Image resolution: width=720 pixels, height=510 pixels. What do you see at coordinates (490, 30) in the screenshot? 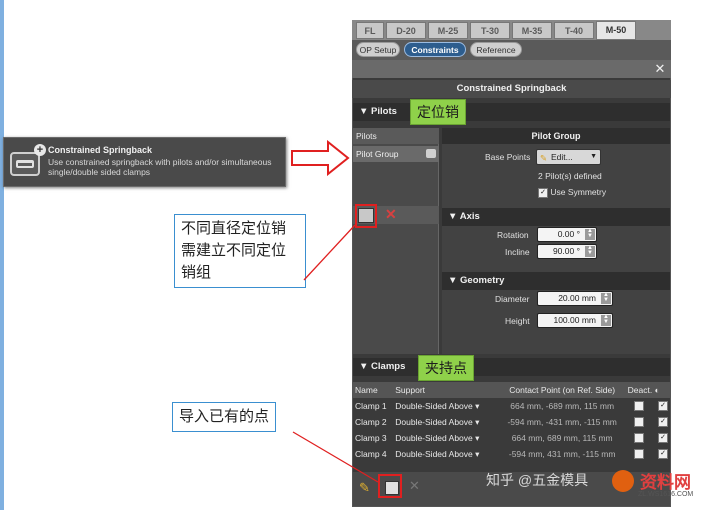
I see `tab-t-30: T-30` at bounding box center [490, 30].